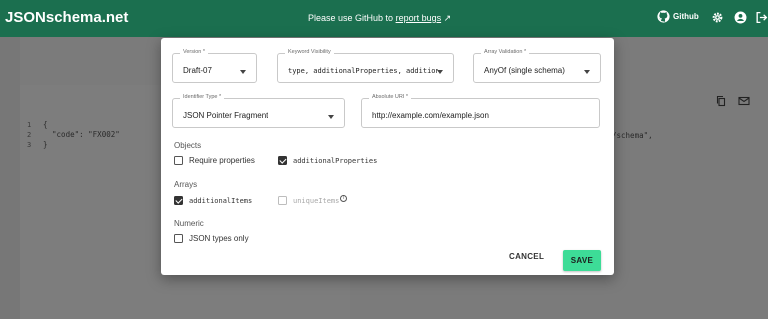 The image size is (768, 319). What do you see at coordinates (186, 184) in the screenshot?
I see `arrays-heading: Arrays` at bounding box center [186, 184].